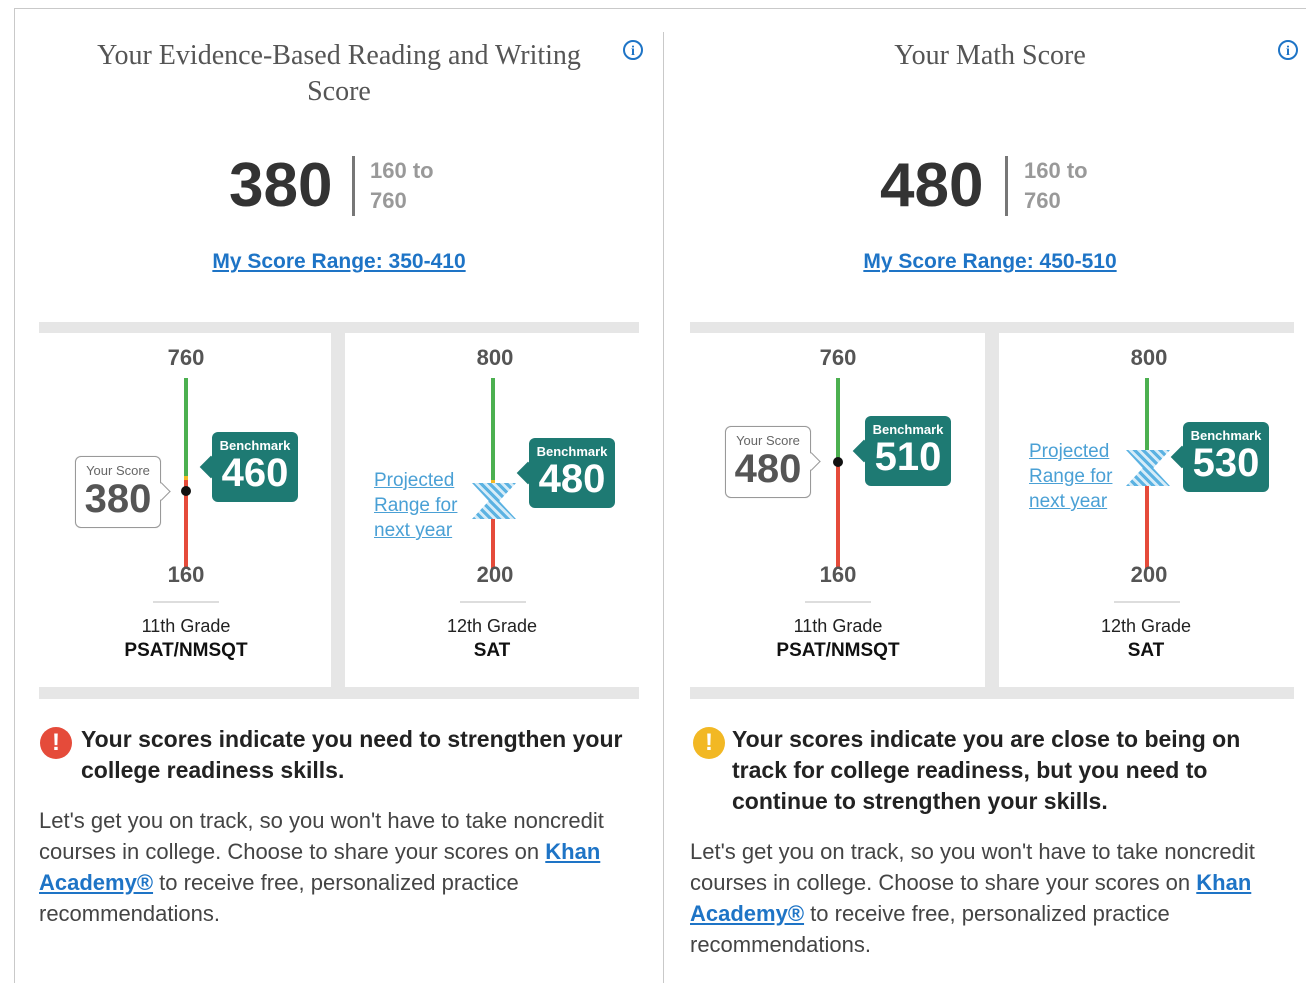 The image size is (1306, 983). Describe the element at coordinates (118, 499) in the screenshot. I see `your-score-value: 380` at that location.